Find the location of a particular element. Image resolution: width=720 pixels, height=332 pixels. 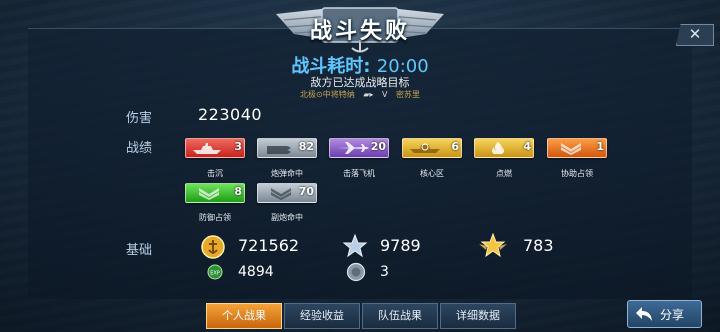

tab-detailed-data: 详细数据 is located at coordinates (478, 316).